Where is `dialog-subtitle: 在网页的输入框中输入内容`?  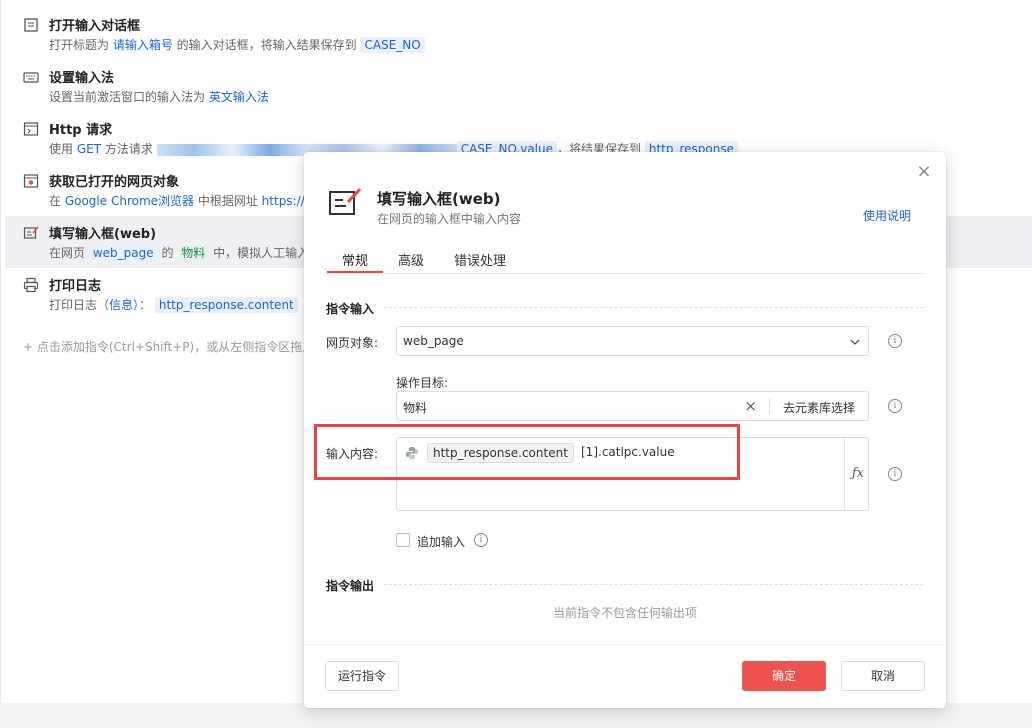
dialog-subtitle: 在网页的输入框中输入内容 is located at coordinates (449, 219).